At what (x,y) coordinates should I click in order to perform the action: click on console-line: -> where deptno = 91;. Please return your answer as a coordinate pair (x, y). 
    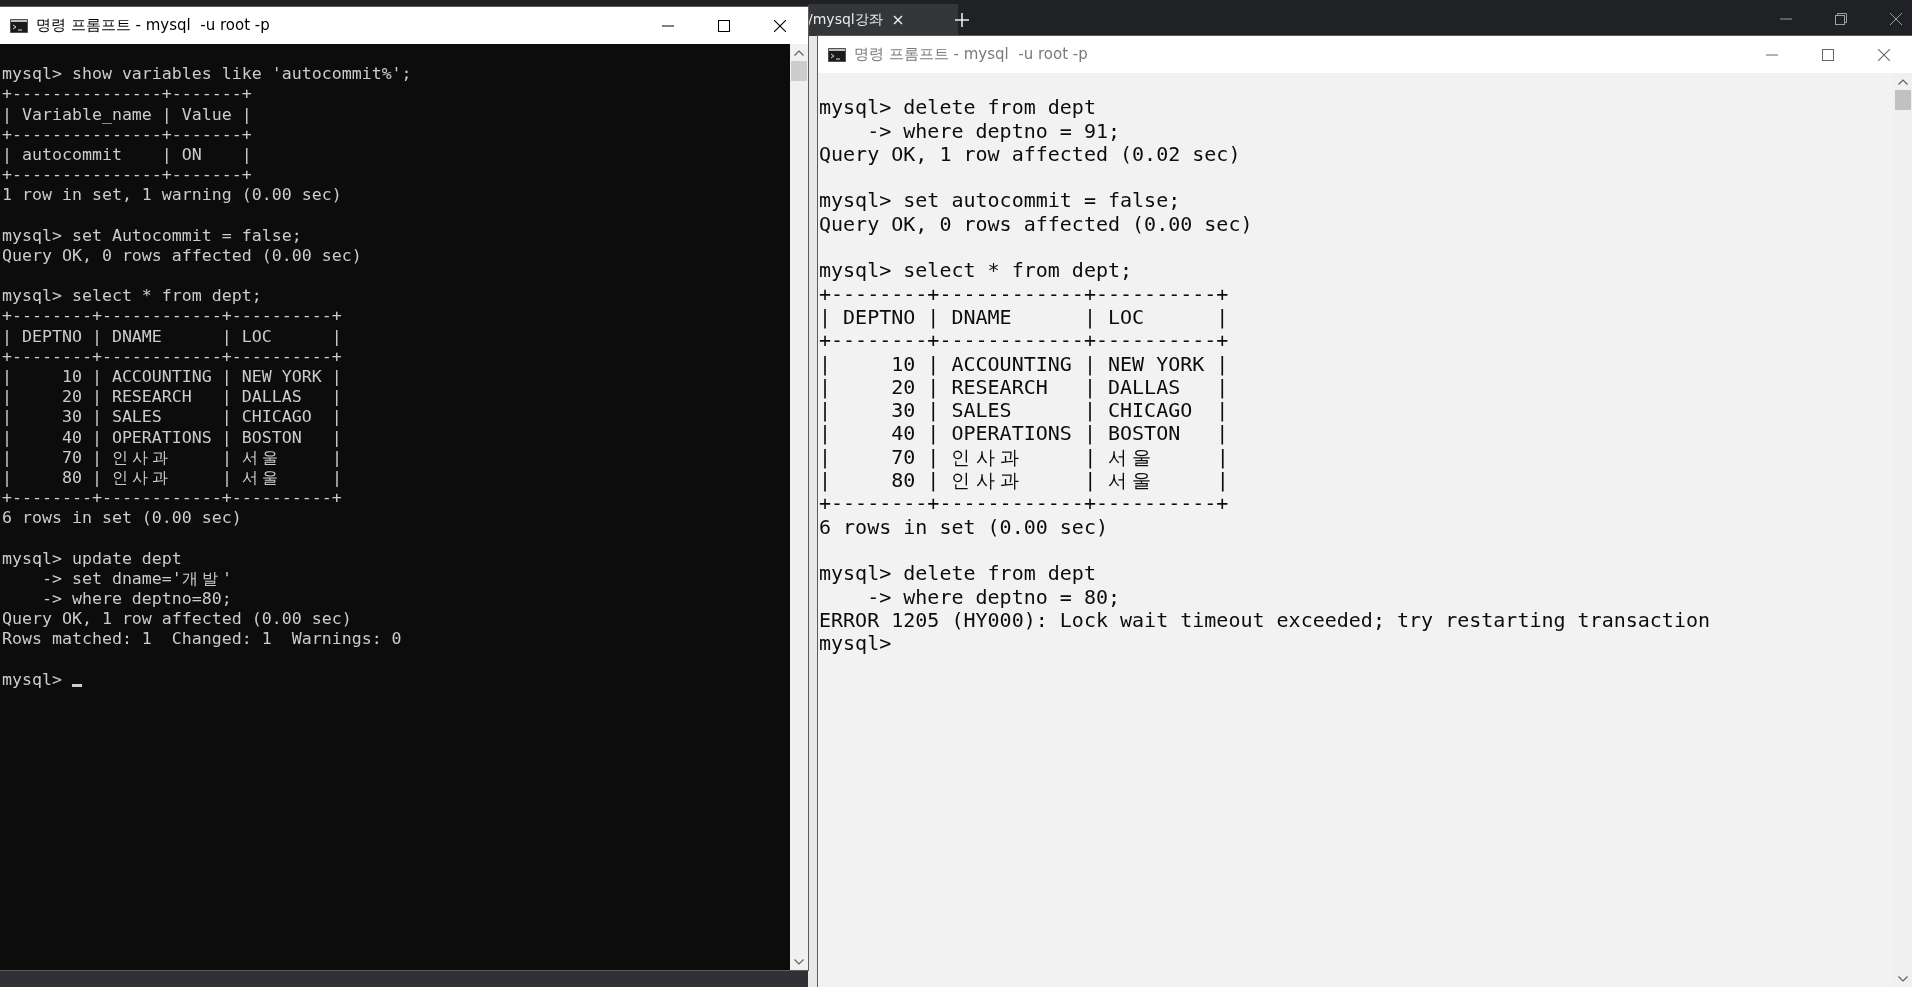
    Looking at the image, I should click on (993, 131).